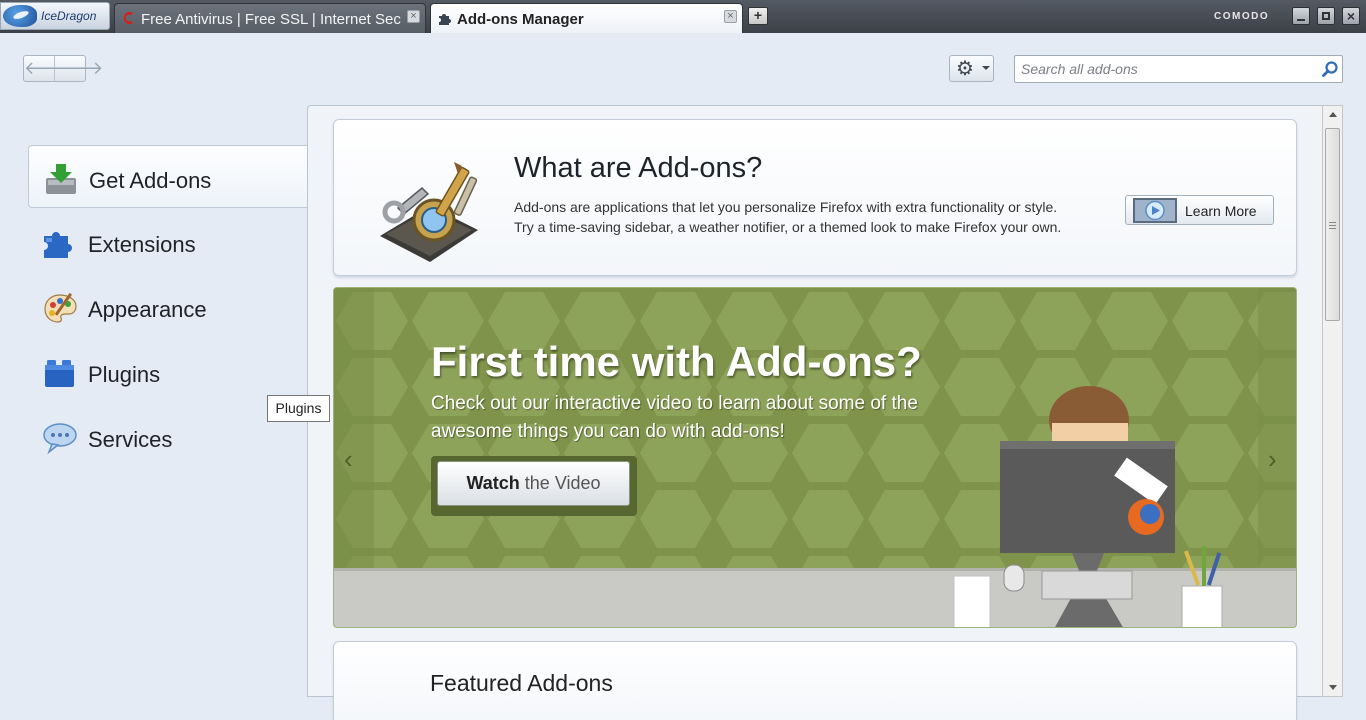 This screenshot has height=720, width=1366. What do you see at coordinates (142, 244) in the screenshot?
I see `category-label: Extensions` at bounding box center [142, 244].